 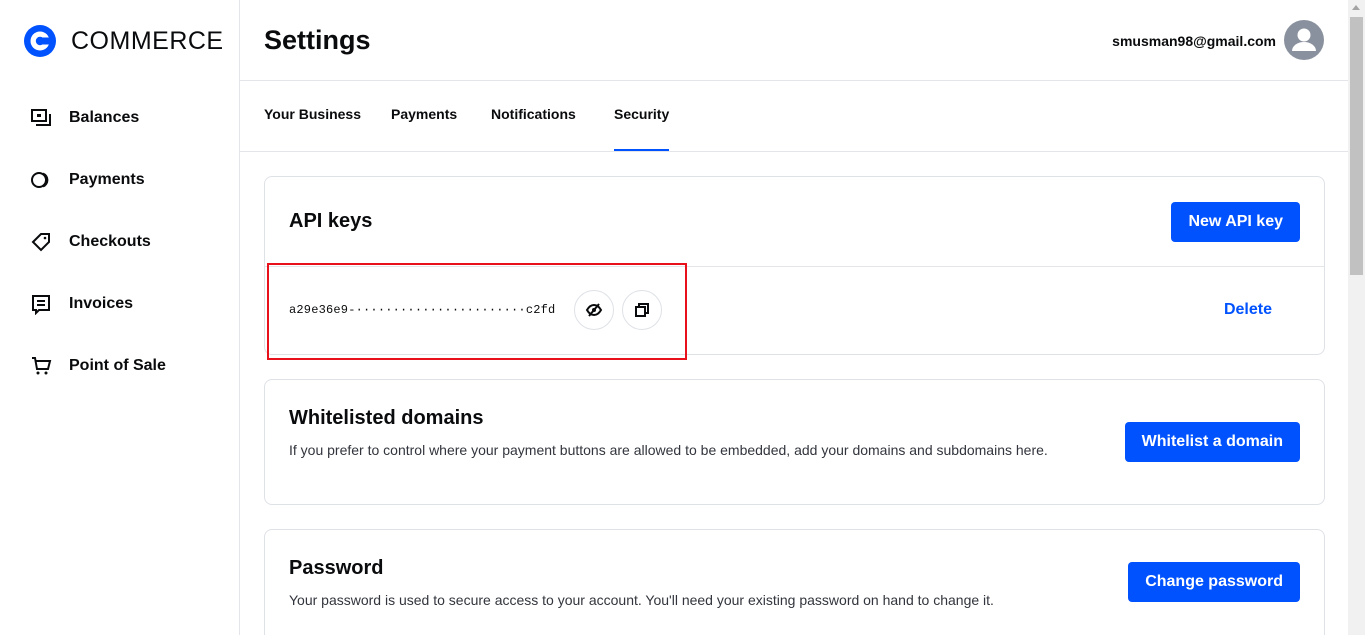 I want to click on scroll-up-arrow-icon, so click(x=1356, y=7).